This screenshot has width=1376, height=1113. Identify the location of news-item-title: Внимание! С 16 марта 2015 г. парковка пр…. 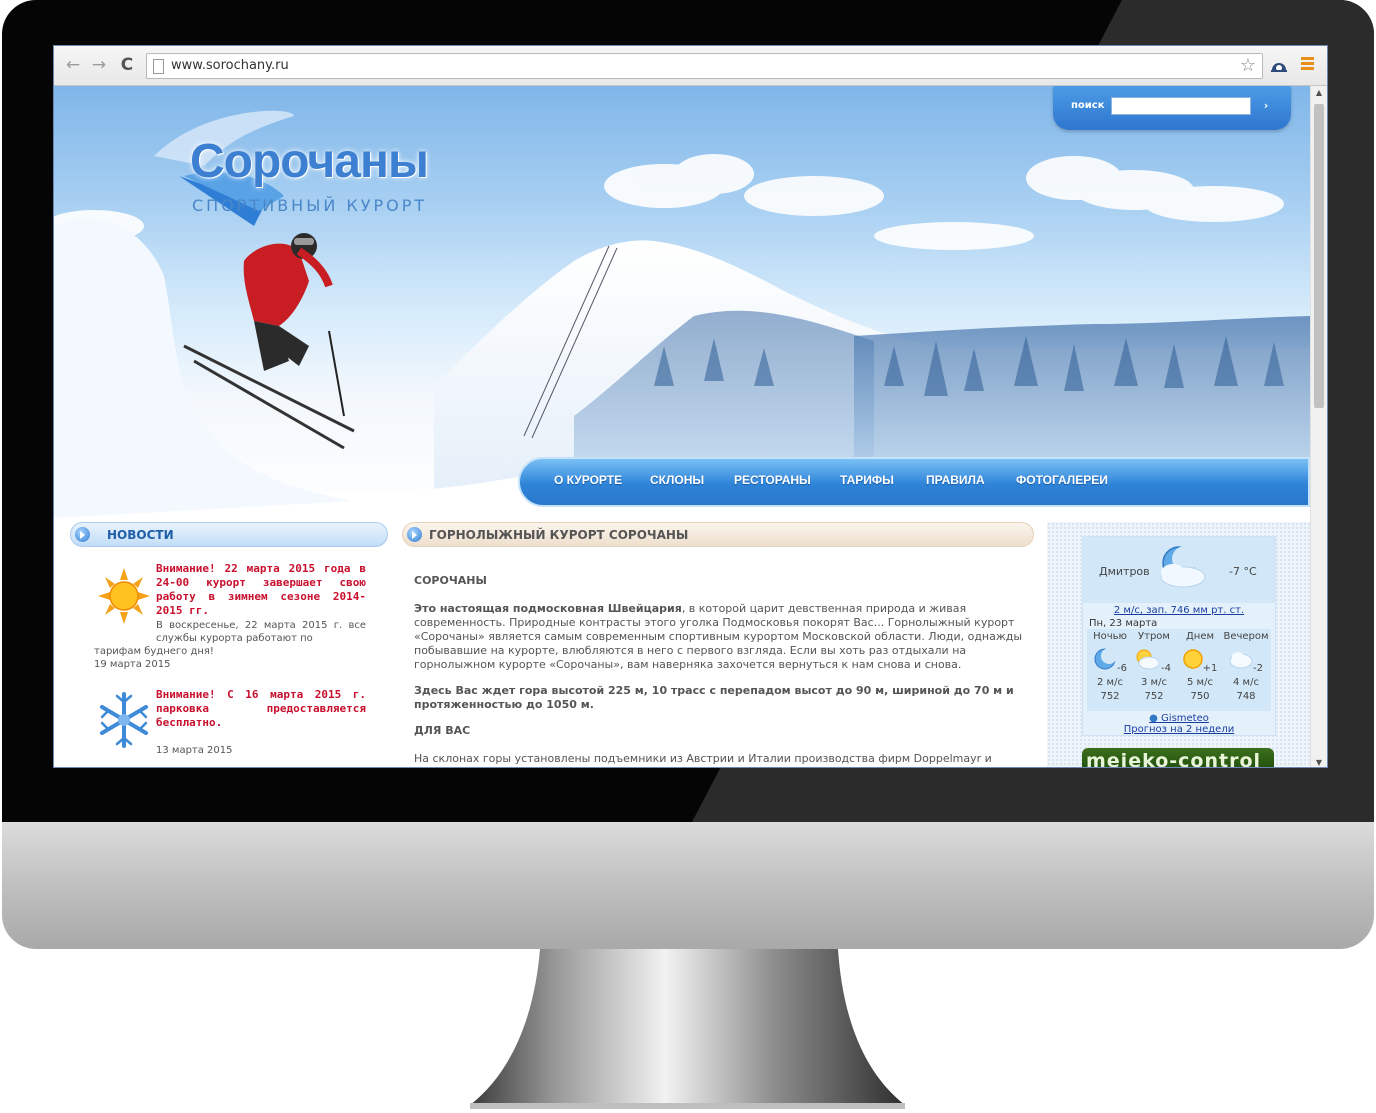
(261, 709).